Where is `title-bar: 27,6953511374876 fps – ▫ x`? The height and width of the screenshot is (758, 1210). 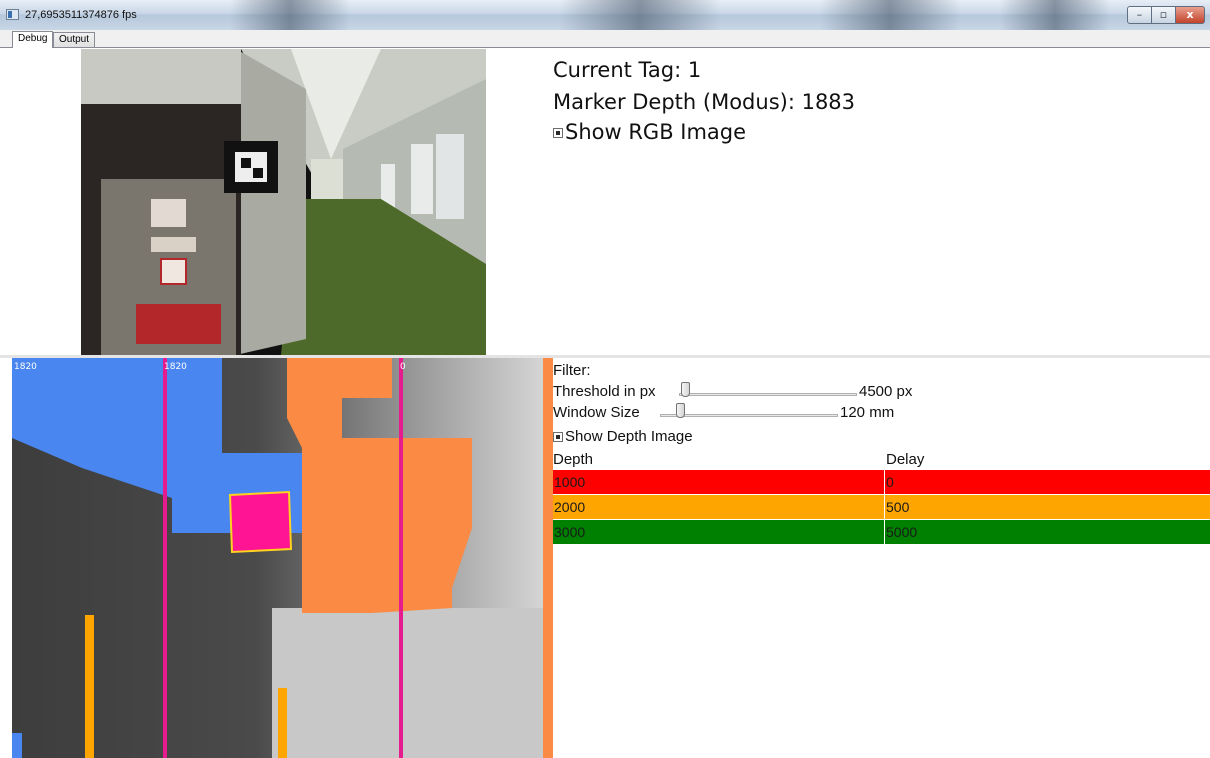 title-bar: 27,6953511374876 fps – ▫ x is located at coordinates (605, 15).